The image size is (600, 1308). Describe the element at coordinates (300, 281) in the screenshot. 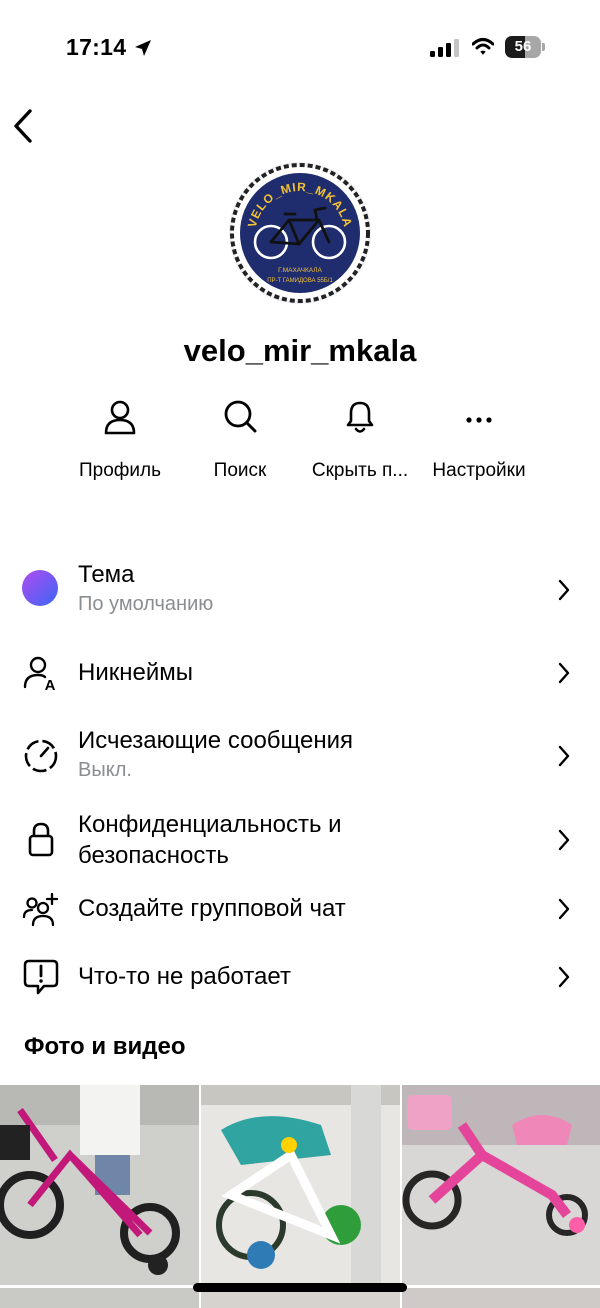

I see `logo-address-text: ПР-Т ГАМИДОВА 55Б/1` at that location.